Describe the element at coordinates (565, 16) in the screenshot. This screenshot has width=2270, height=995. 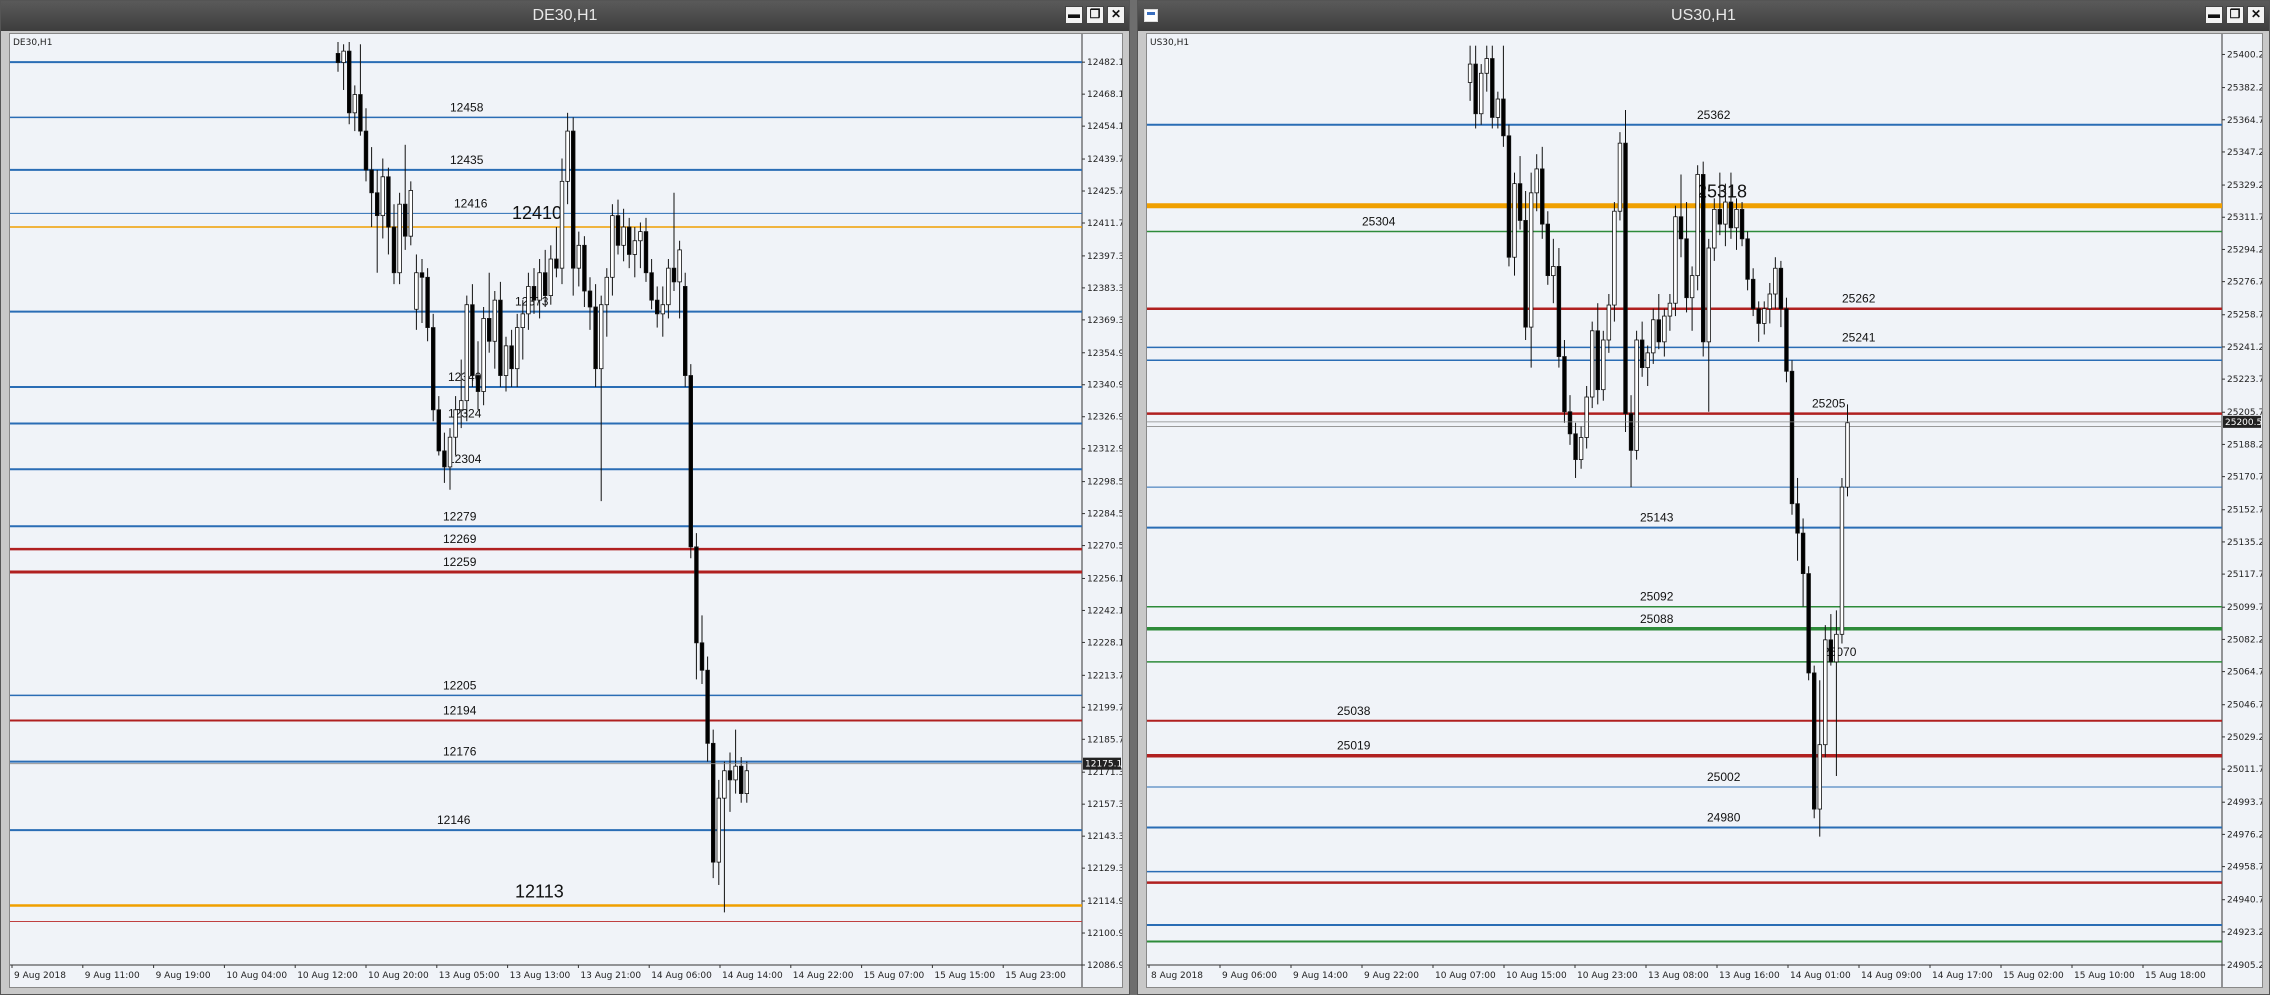
I see `titlebar: DE30,H1 ▬ ❐ ✕` at that location.